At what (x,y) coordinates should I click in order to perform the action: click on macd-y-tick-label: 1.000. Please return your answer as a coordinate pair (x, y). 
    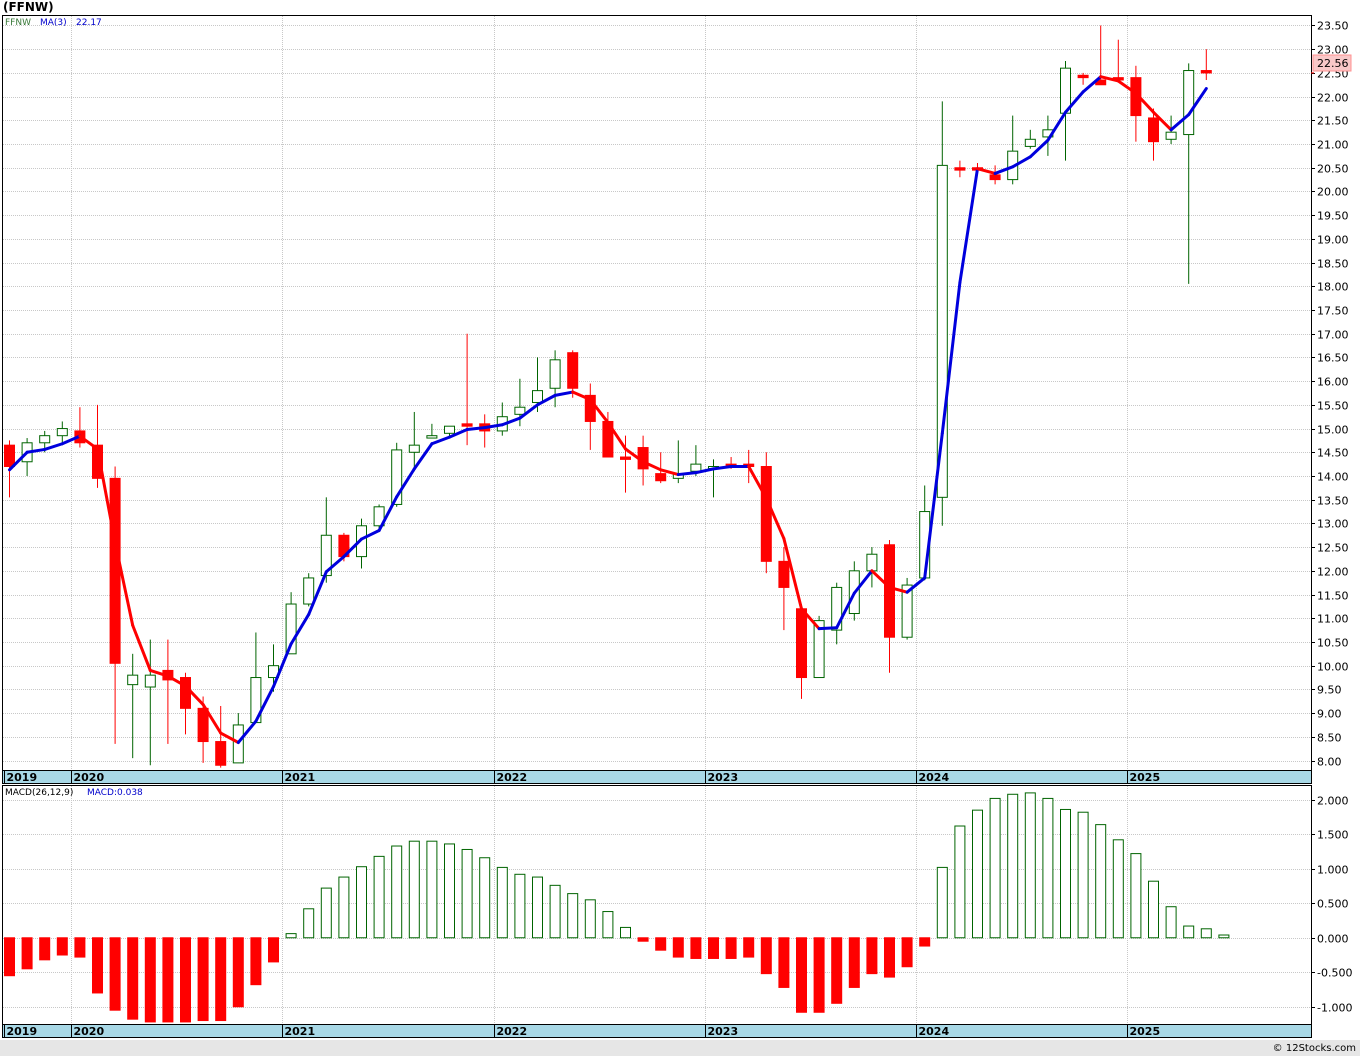
    Looking at the image, I should click on (1333, 870).